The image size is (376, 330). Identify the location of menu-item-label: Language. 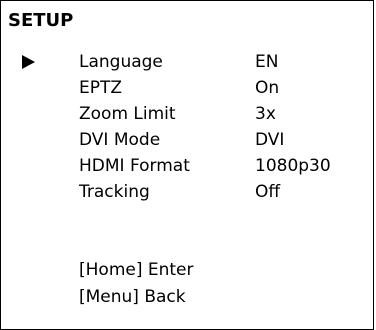
(121, 62).